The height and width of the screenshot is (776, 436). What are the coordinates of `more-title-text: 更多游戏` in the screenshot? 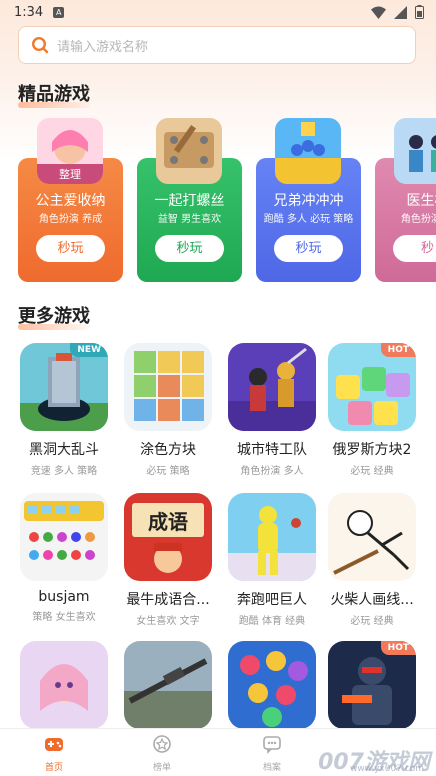 It's located at (54, 316).